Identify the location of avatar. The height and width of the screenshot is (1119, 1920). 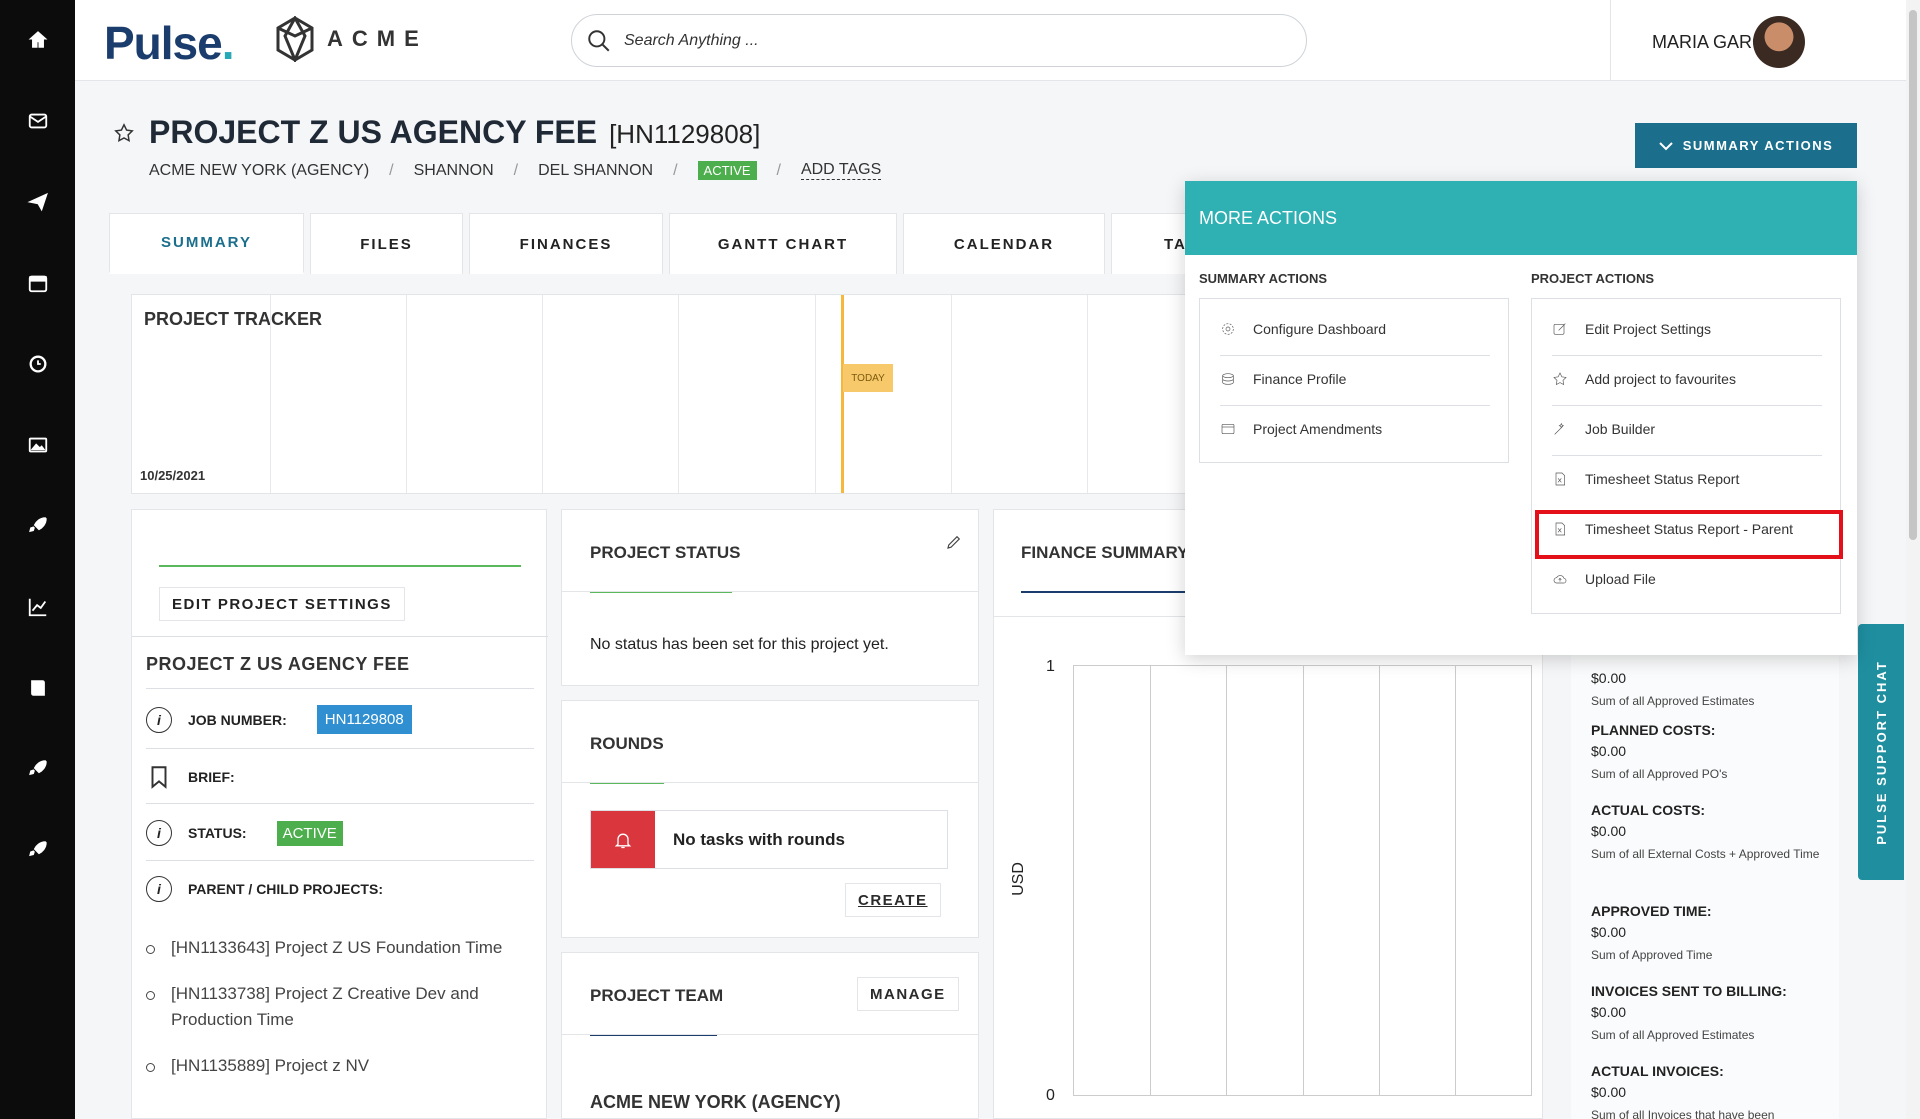
(1779, 42).